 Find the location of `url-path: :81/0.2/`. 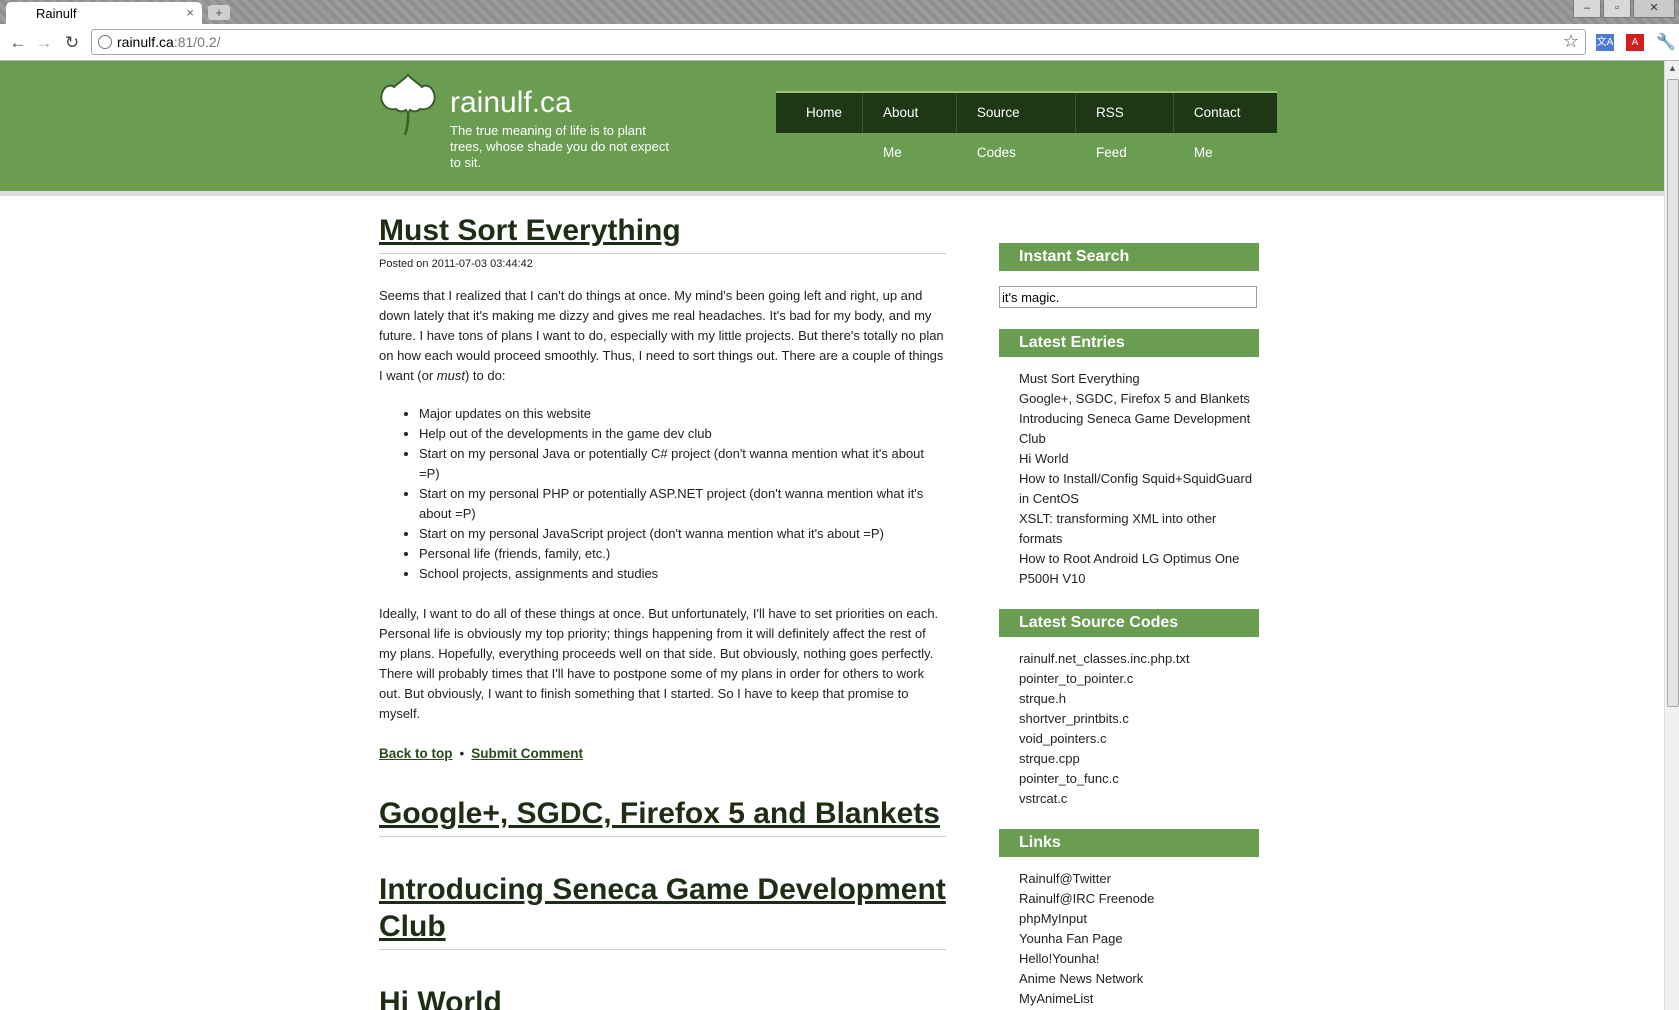

url-path: :81/0.2/ is located at coordinates (197, 42).